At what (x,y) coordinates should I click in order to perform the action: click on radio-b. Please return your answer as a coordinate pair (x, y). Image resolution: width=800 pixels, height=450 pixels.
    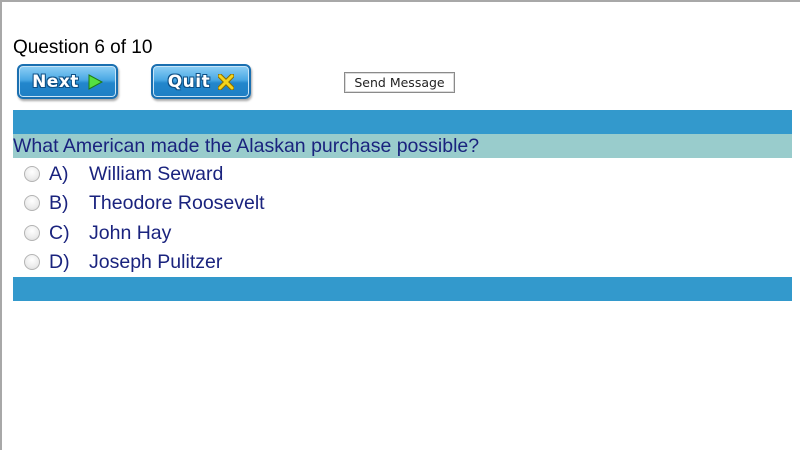
    Looking at the image, I should click on (32, 203).